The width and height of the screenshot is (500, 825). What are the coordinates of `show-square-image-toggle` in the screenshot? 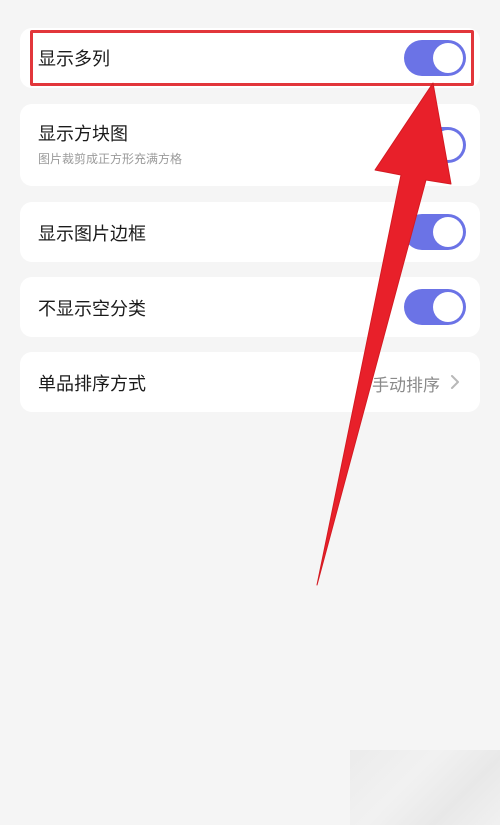 It's located at (435, 145).